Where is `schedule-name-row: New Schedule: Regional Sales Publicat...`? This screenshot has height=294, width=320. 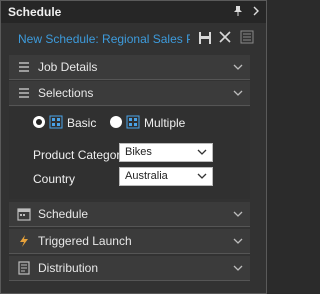
schedule-name-row: New Schedule: Regional Sales Publicat... is located at coordinates (133, 38).